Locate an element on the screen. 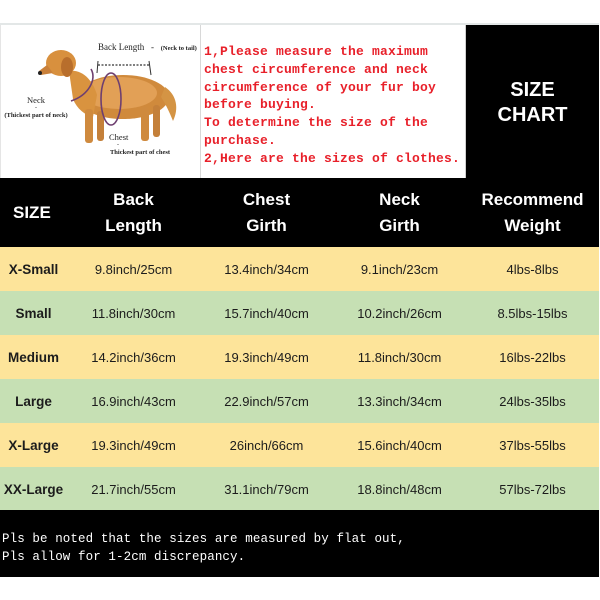  chest-label: Chest - Thickest part of chest is located at coordinates (140, 145).